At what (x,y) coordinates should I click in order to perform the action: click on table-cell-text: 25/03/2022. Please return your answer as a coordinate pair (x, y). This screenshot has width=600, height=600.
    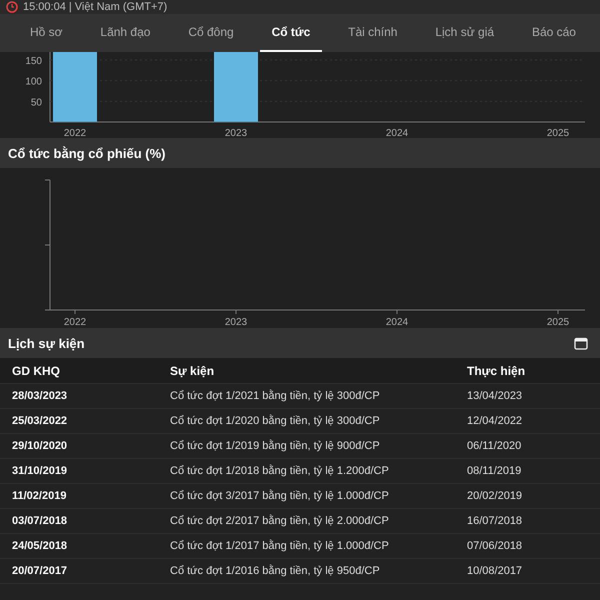
    Looking at the image, I should click on (39, 421).